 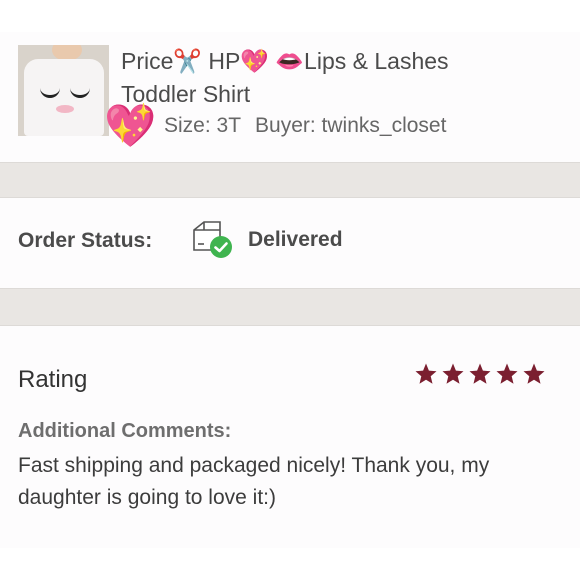 What do you see at coordinates (351, 125) in the screenshot?
I see `listing-buyer: Buyer: twinks_closet` at bounding box center [351, 125].